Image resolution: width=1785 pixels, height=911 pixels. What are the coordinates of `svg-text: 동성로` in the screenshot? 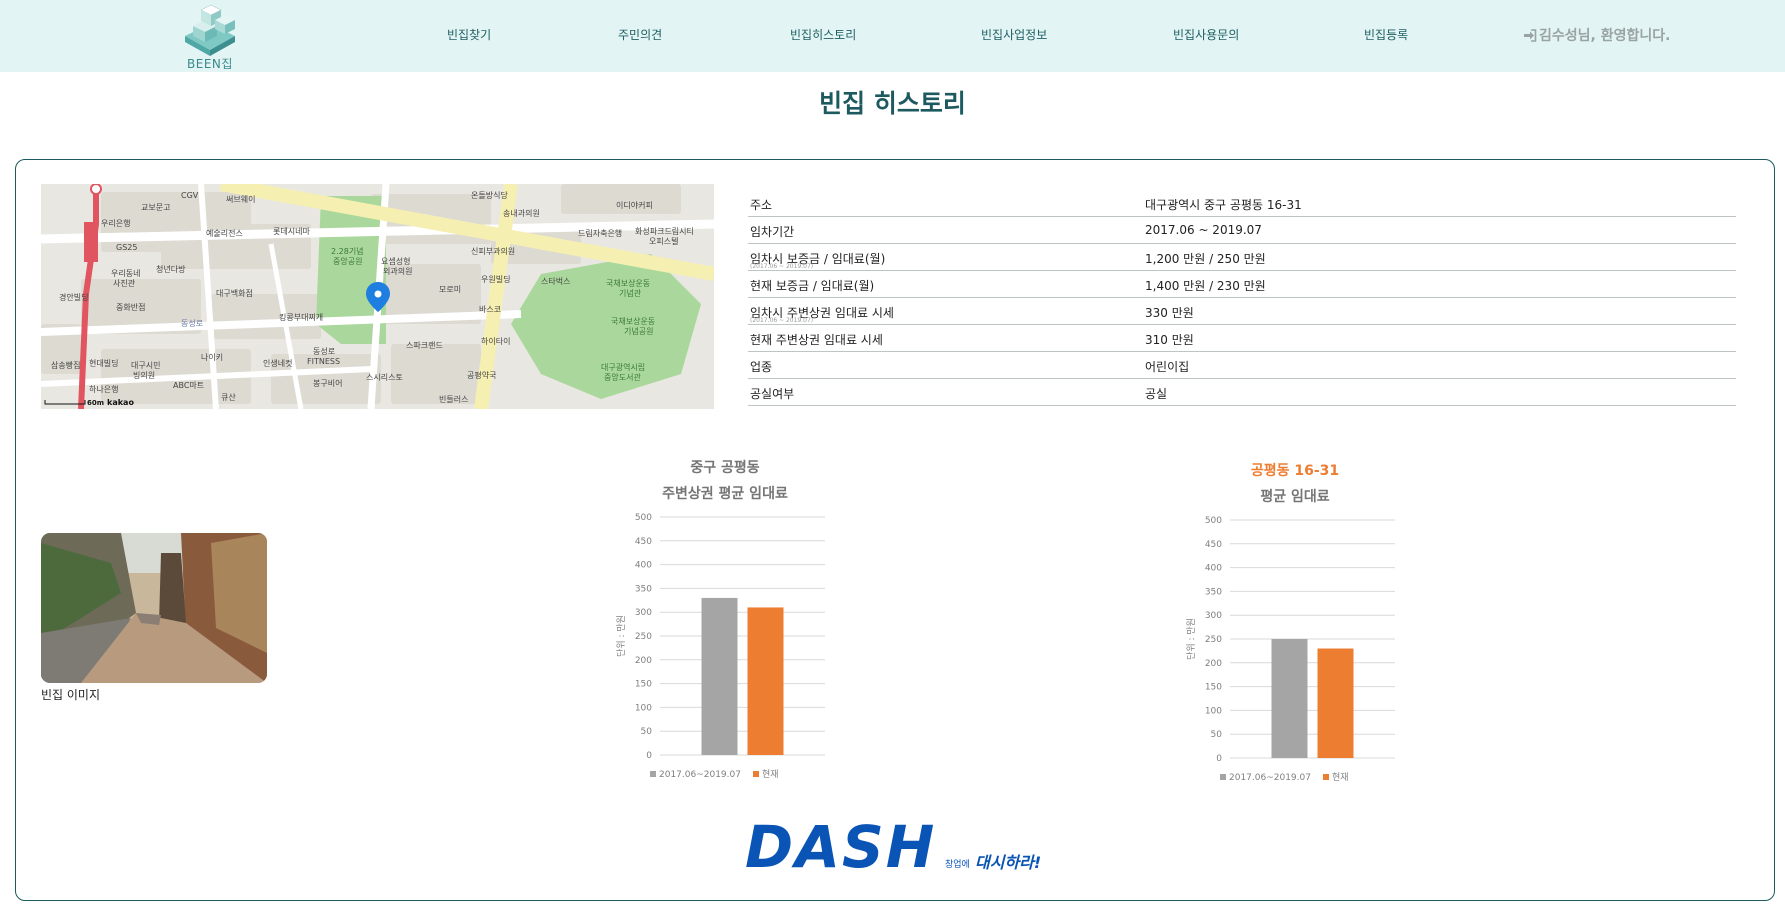 It's located at (324, 351).